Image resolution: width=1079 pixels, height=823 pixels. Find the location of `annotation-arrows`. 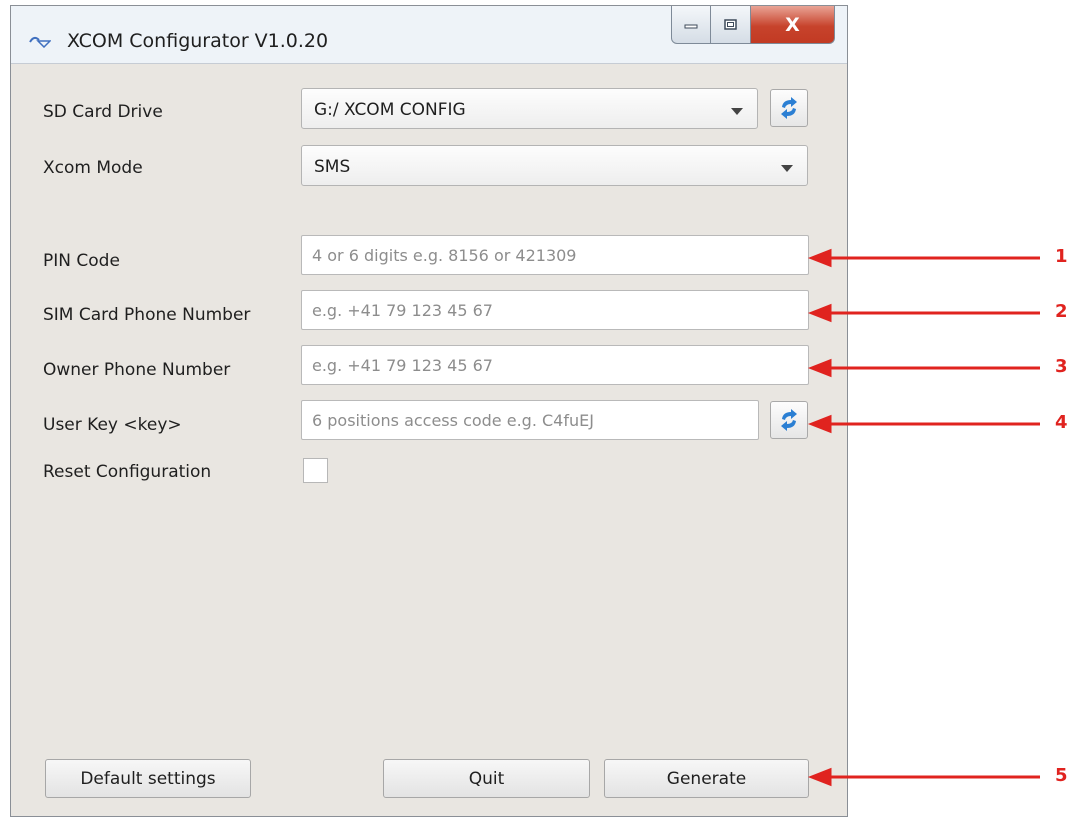

annotation-arrows is located at coordinates (923, 517).